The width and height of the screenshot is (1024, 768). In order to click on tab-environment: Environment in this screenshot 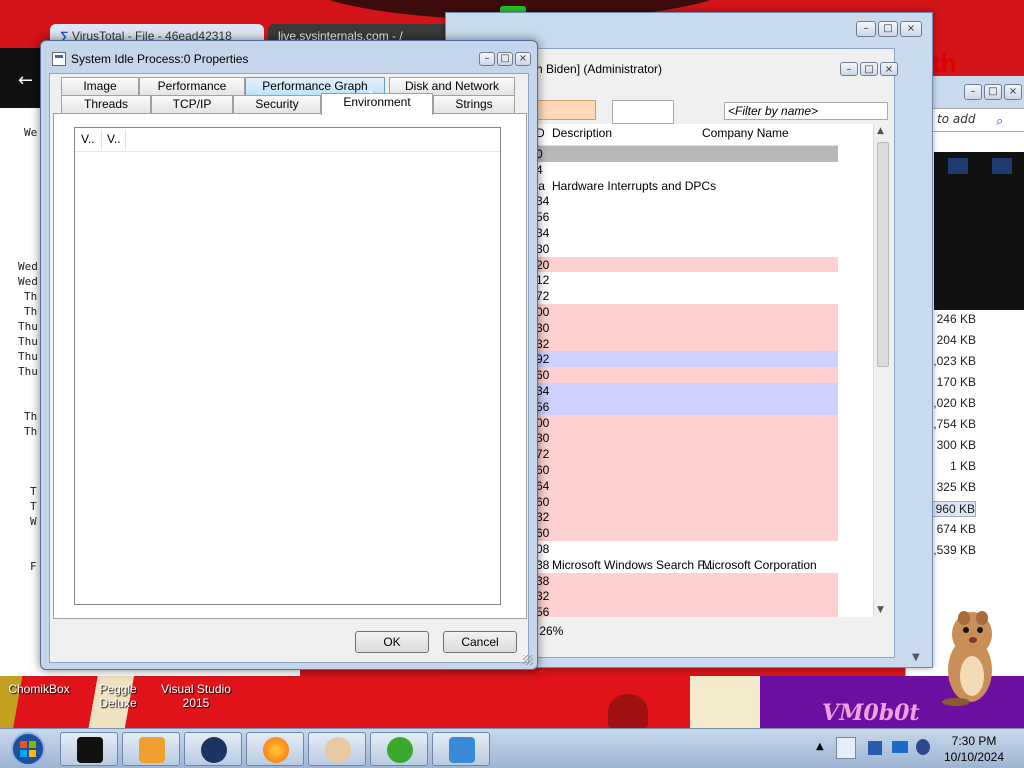, I will do `click(377, 104)`.